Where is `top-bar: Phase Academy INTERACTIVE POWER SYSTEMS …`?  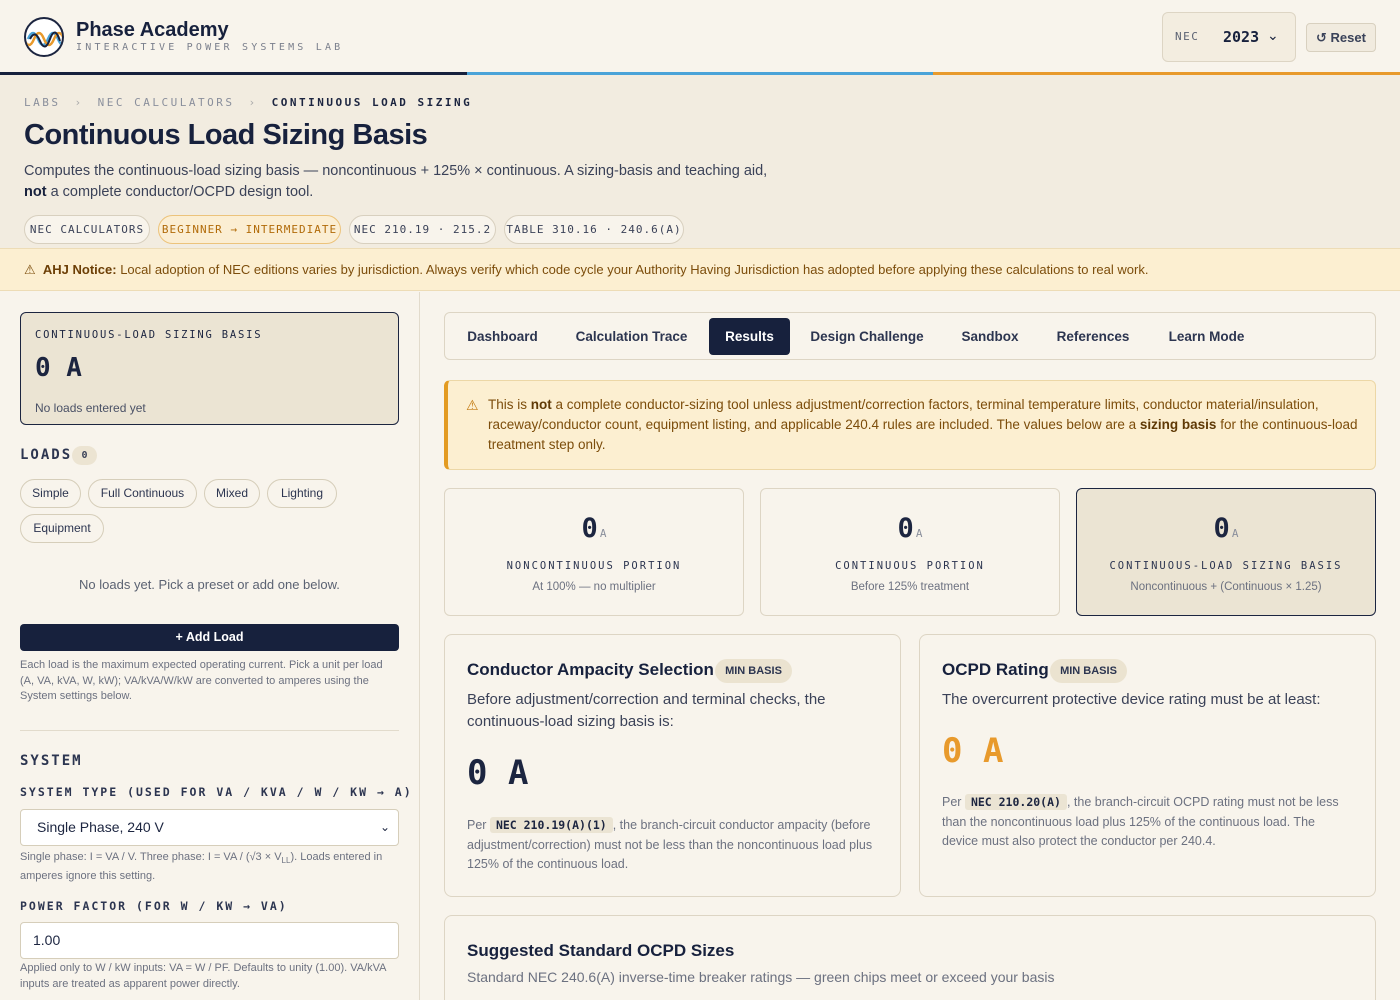
top-bar: Phase Academy INTERACTIVE POWER SYSTEMS … is located at coordinates (700, 36).